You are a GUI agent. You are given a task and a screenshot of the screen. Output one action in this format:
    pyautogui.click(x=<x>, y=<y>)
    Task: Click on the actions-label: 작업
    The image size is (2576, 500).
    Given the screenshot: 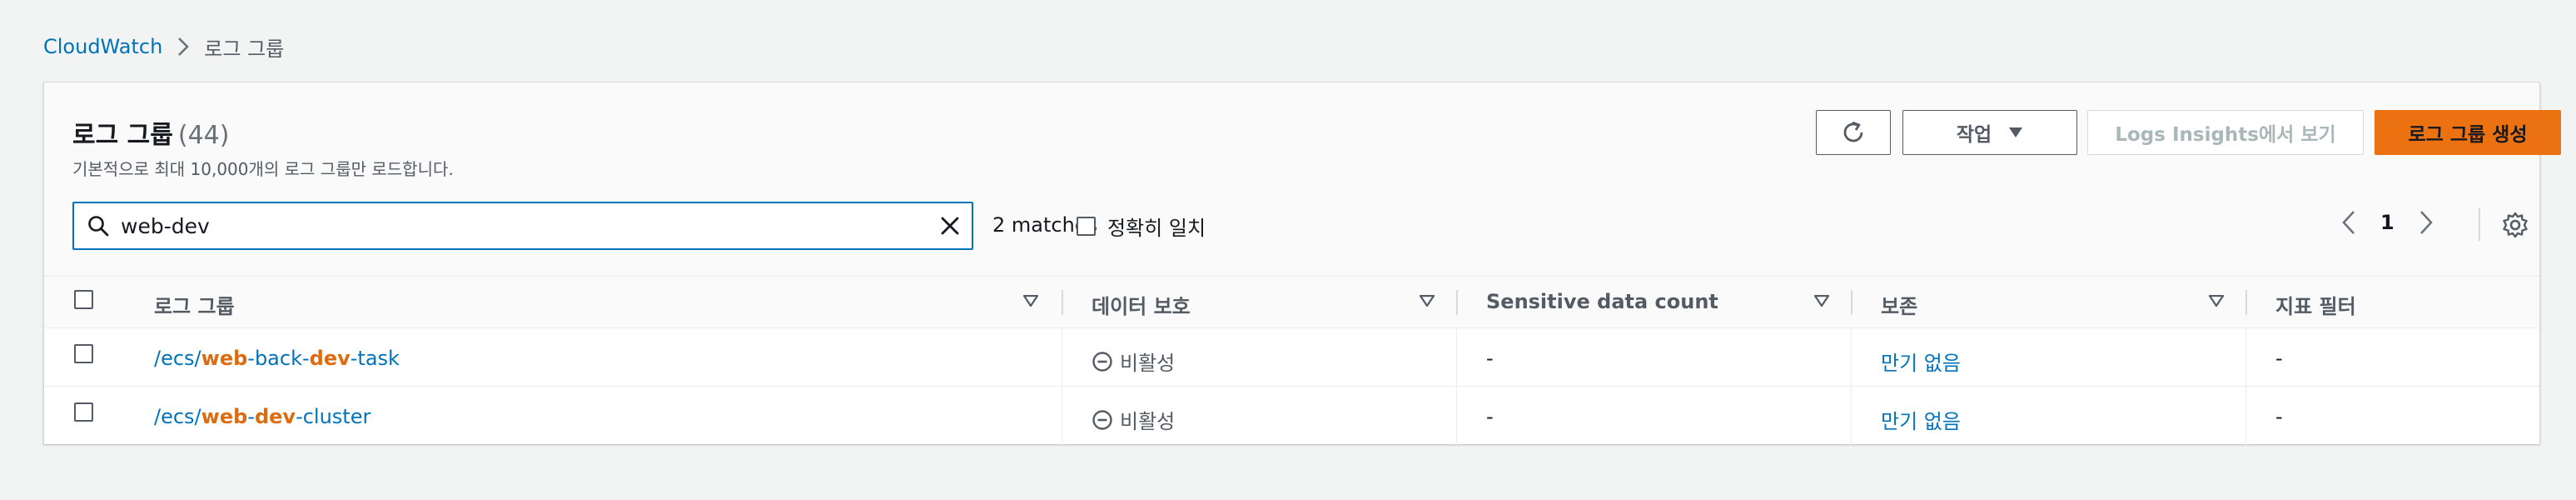 What is the action you would take?
    pyautogui.click(x=1974, y=135)
    